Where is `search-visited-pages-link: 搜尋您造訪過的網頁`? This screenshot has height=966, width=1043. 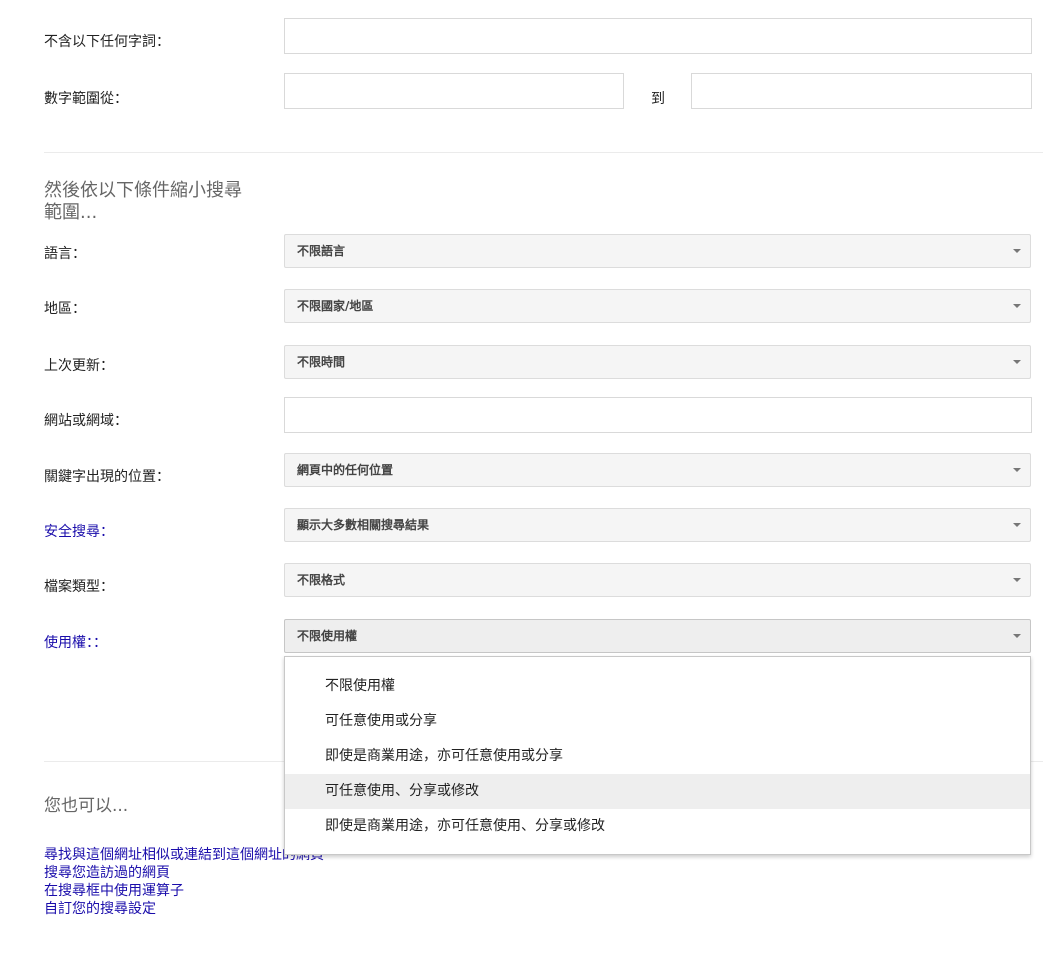 search-visited-pages-link: 搜尋您造訪過的網頁 is located at coordinates (184, 873).